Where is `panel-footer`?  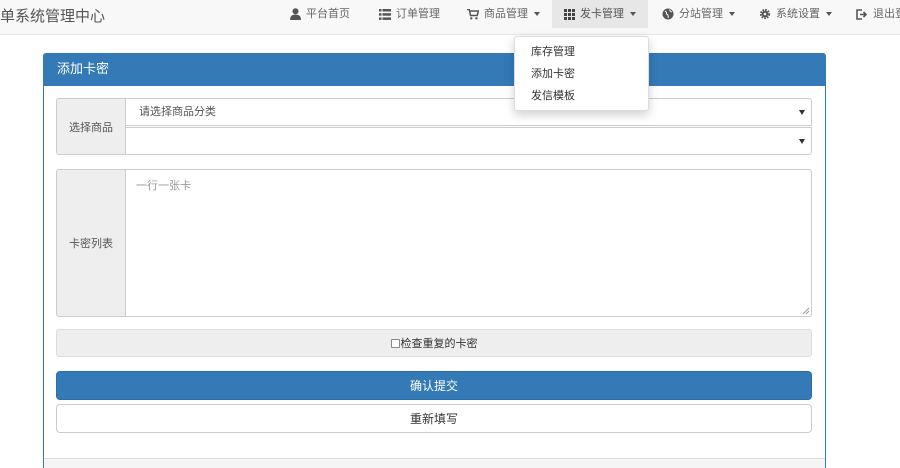 panel-footer is located at coordinates (434, 463).